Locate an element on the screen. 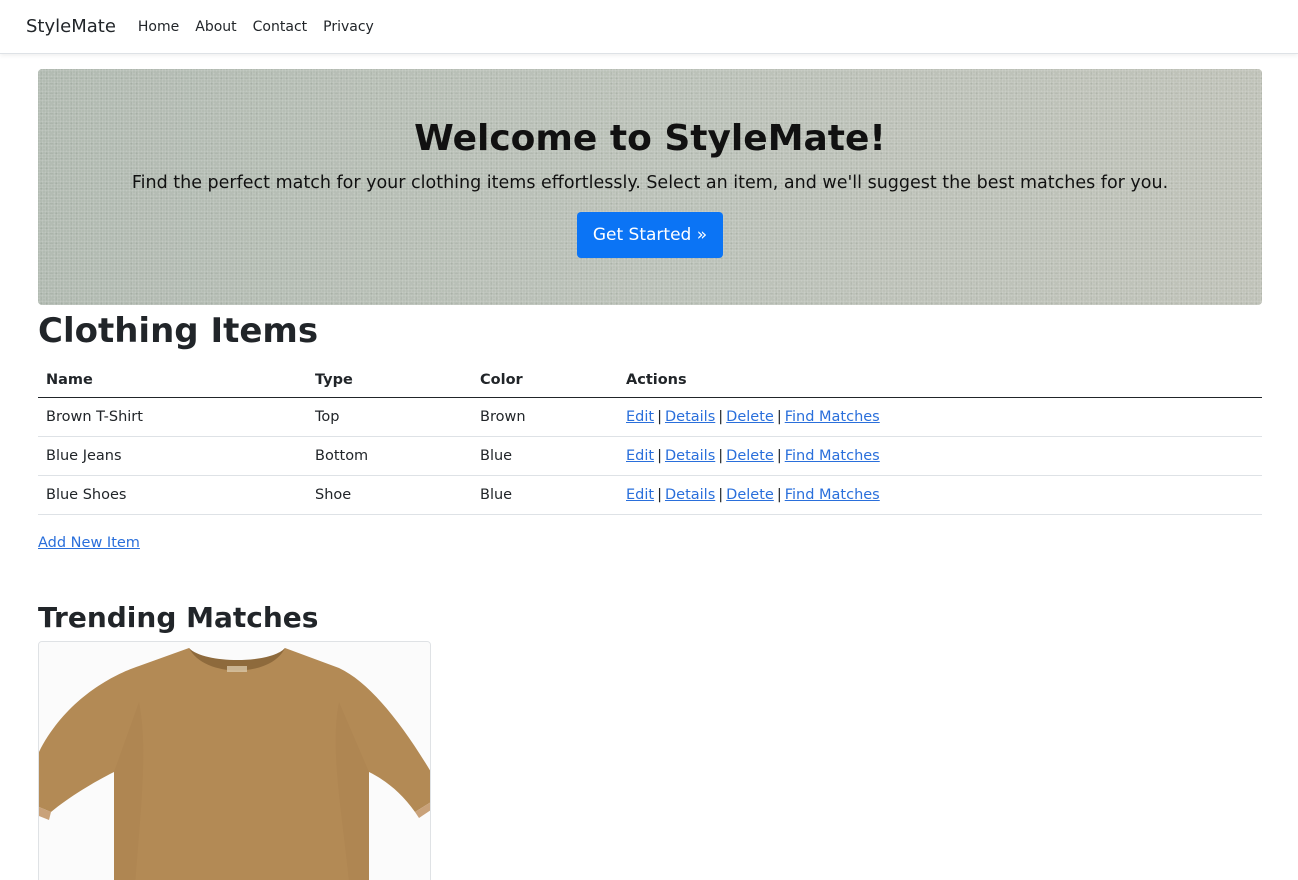 The width and height of the screenshot is (1298, 880). header-color: Color is located at coordinates (545, 380).